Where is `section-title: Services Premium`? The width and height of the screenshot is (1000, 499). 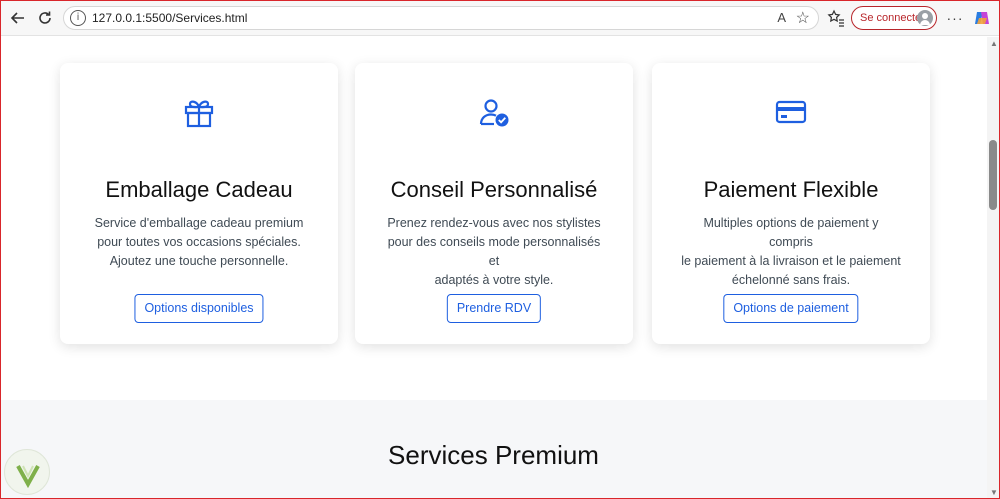 section-title: Services Premium is located at coordinates (493, 455).